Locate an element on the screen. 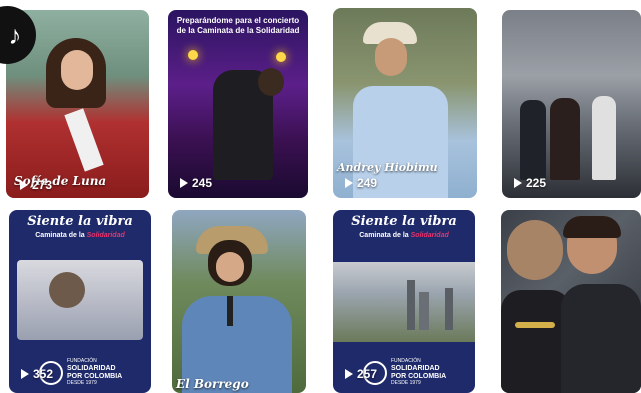 The width and height of the screenshot is (641, 393). view-count: 352 is located at coordinates (37, 374).